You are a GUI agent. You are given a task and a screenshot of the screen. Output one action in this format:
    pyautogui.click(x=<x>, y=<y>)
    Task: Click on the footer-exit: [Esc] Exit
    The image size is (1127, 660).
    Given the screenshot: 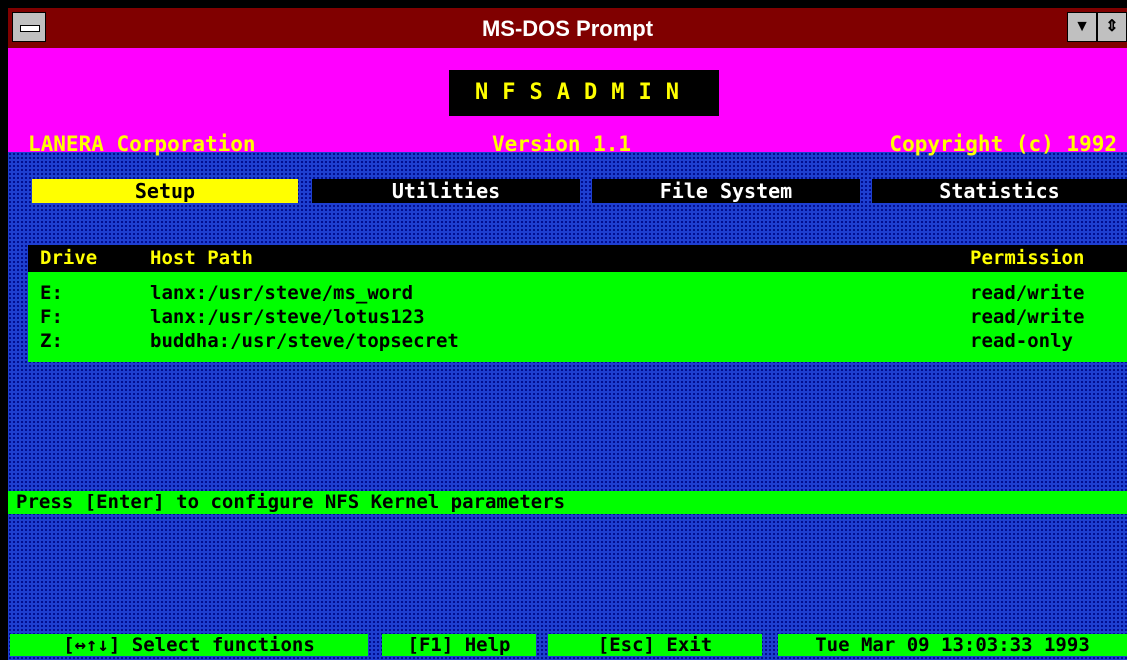 What is the action you would take?
    pyautogui.click(x=655, y=645)
    